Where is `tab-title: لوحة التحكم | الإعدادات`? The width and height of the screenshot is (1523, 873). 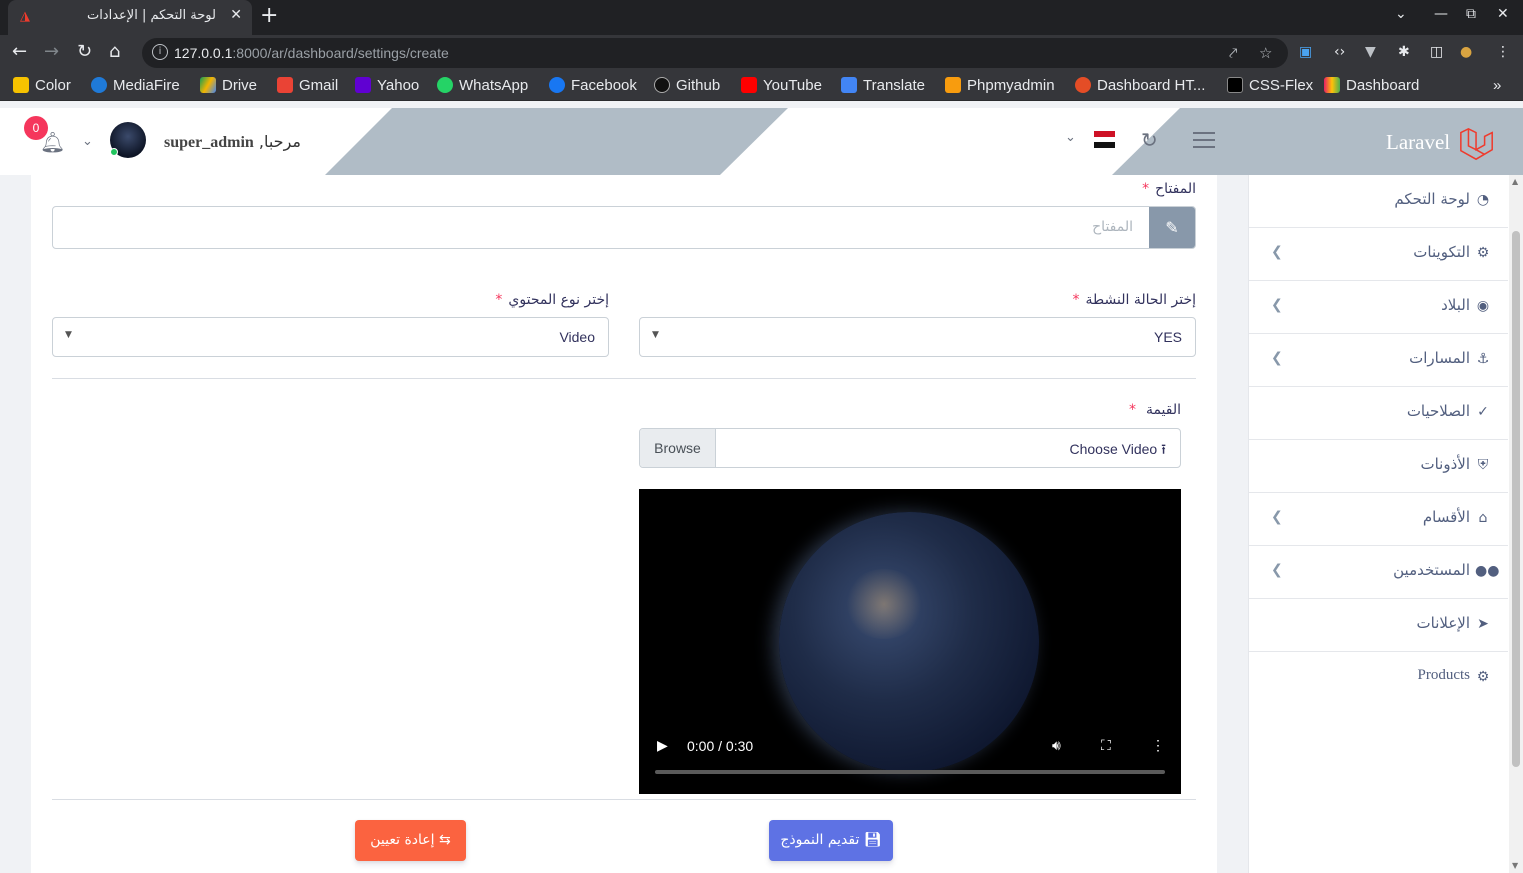
tab-title: لوحة التحكم | الإعدادات is located at coordinates (151, 15).